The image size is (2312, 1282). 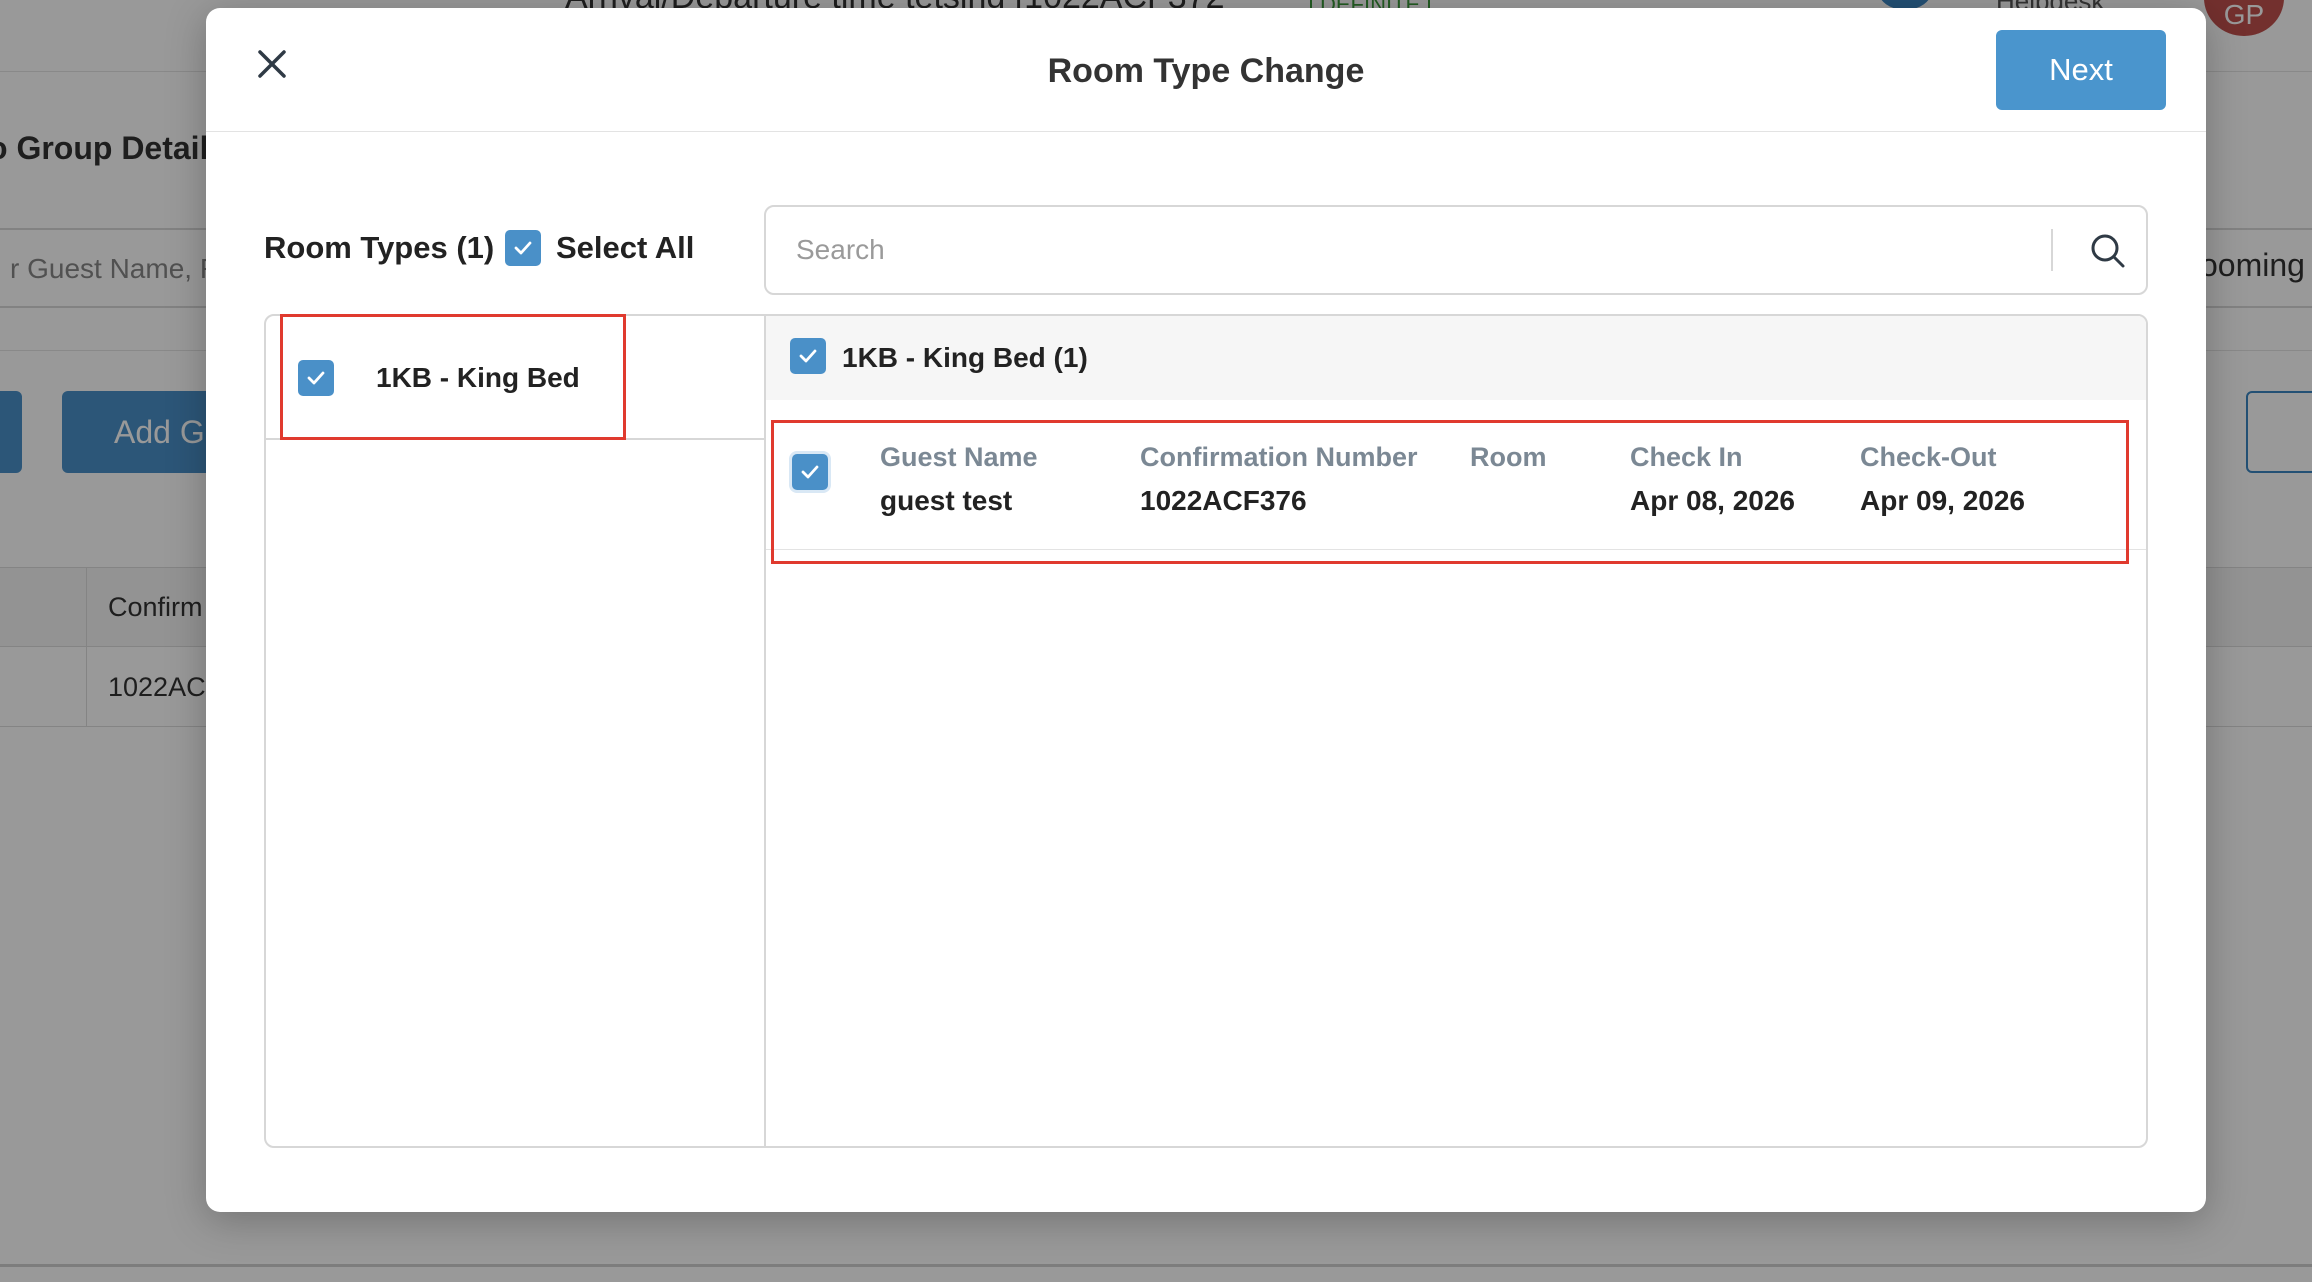 I want to click on search-box, so click(x=1456, y=250).